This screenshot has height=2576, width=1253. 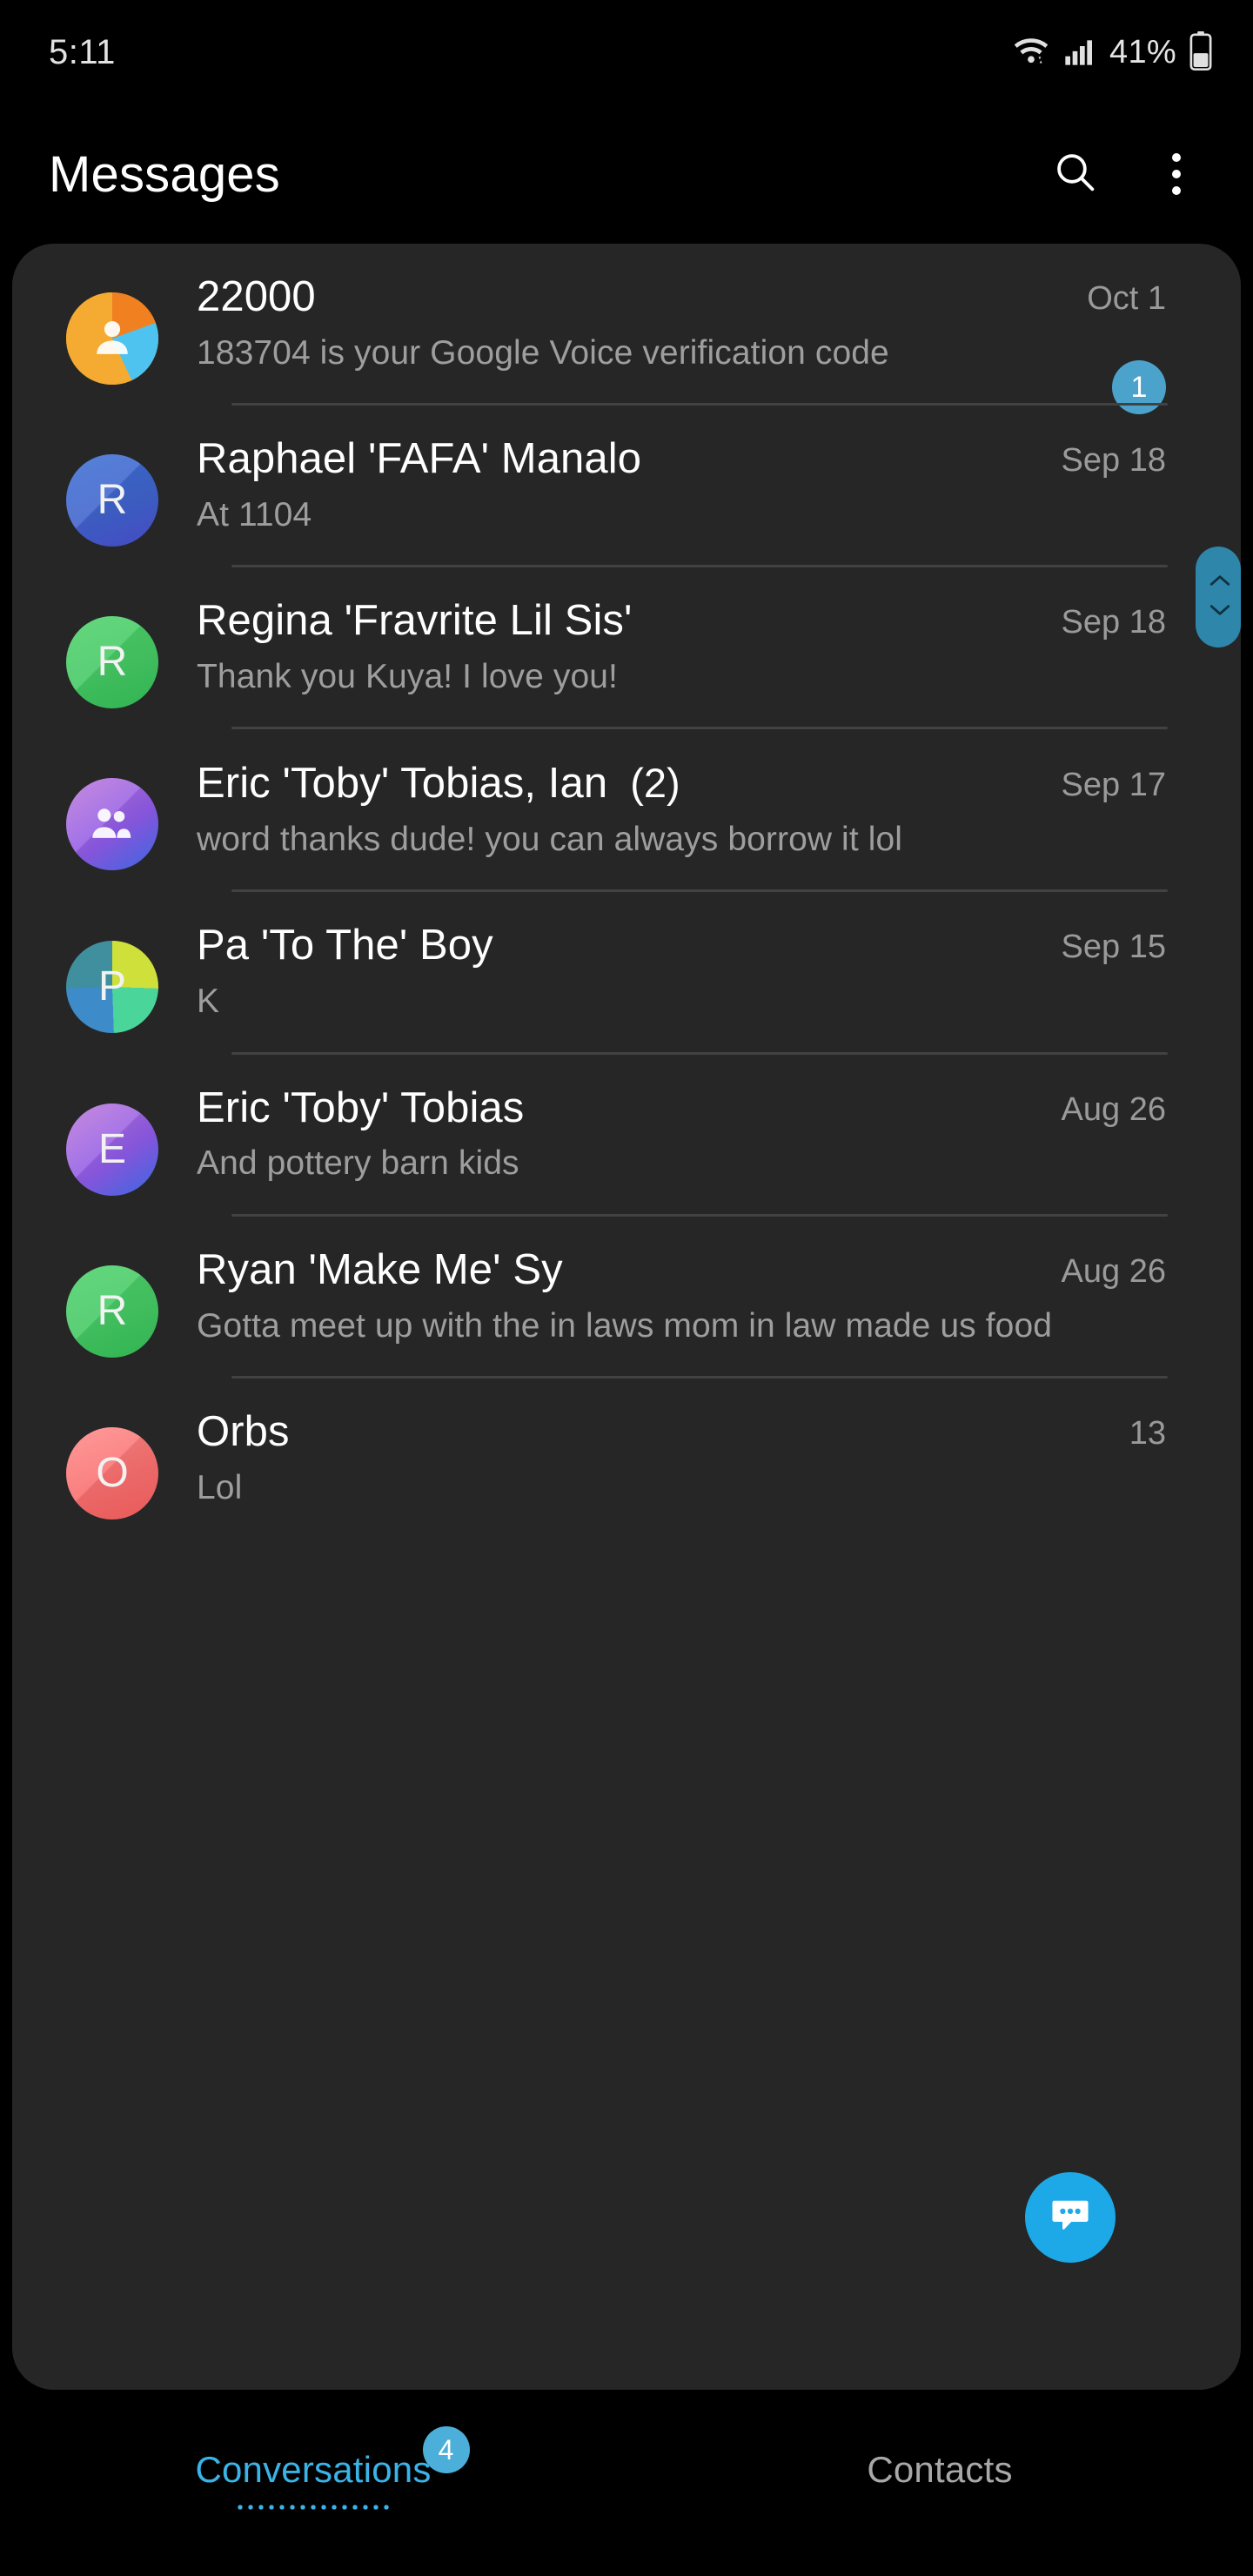 What do you see at coordinates (1126, 174) in the screenshot?
I see `app-bar-actions` at bounding box center [1126, 174].